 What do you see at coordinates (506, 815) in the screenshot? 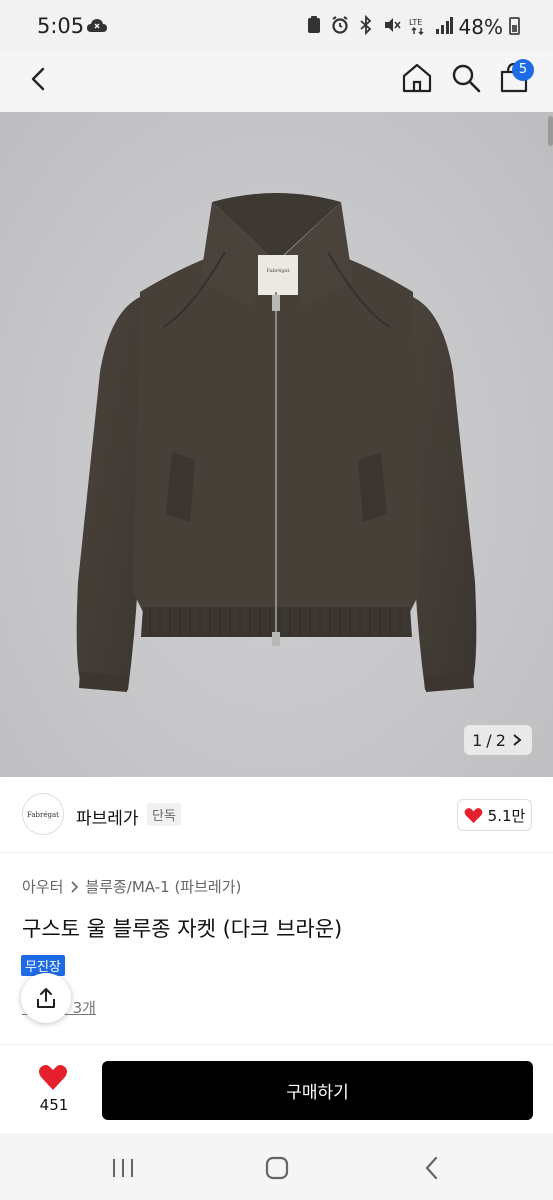
I see `brand-like-count: 5.1만` at bounding box center [506, 815].